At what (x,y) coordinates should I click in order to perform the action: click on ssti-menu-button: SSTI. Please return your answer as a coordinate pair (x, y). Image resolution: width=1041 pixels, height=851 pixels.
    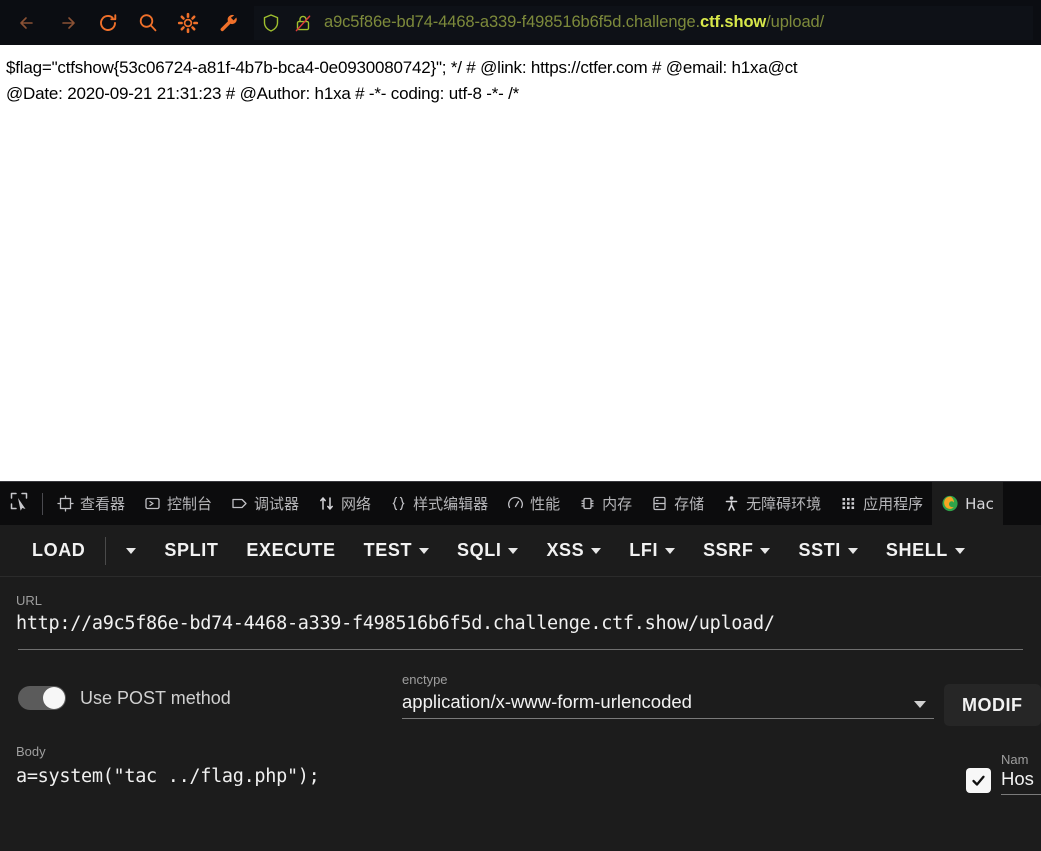
    Looking at the image, I should click on (827, 551).